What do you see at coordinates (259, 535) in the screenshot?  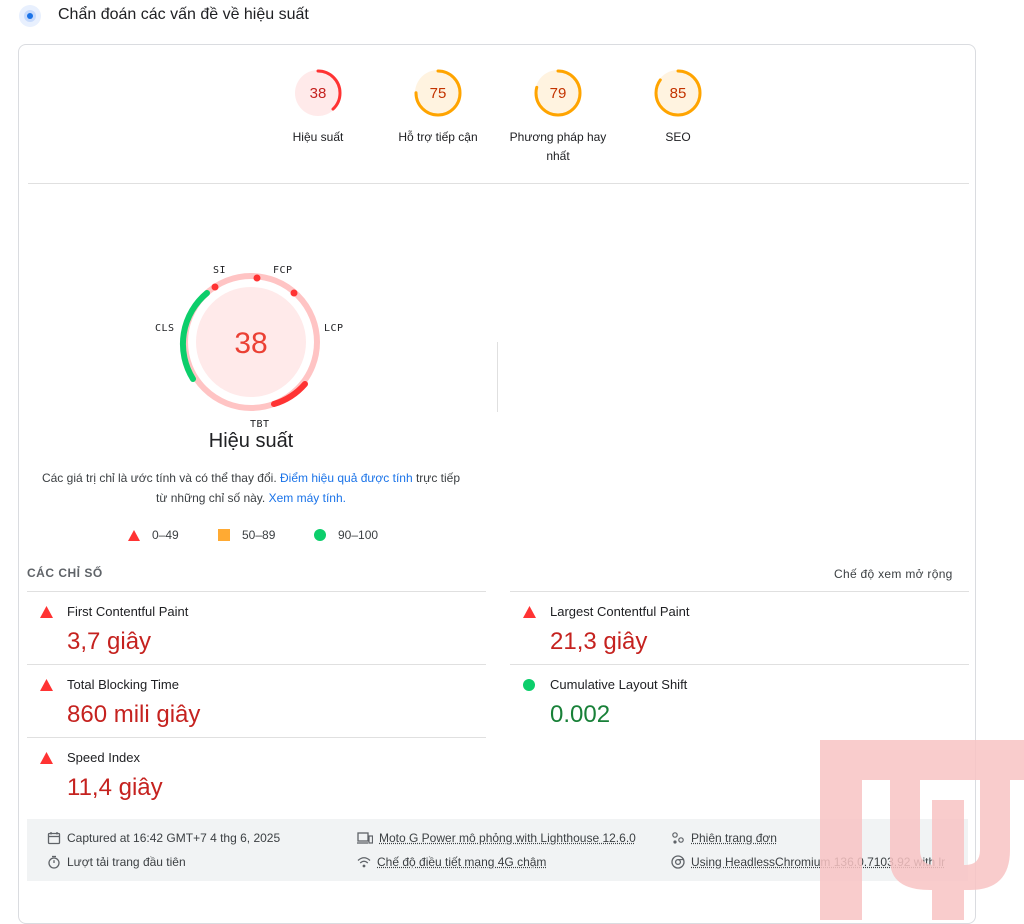 I see `legend-range: 50–89` at bounding box center [259, 535].